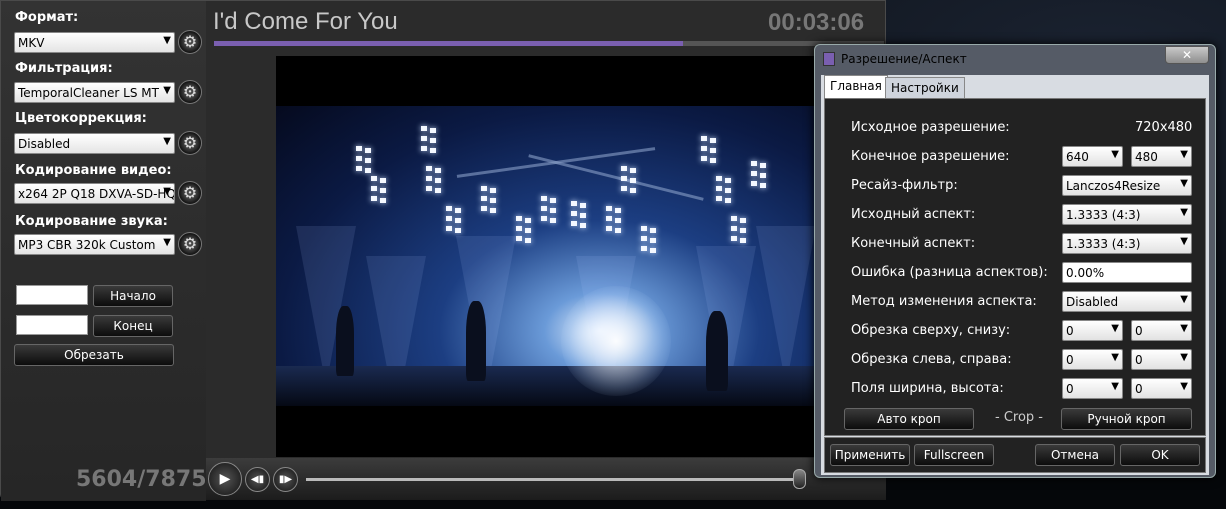  What do you see at coordinates (1103, 215) in the screenshot?
I see `source-aspect-value: 1.3333 (4:3)` at bounding box center [1103, 215].